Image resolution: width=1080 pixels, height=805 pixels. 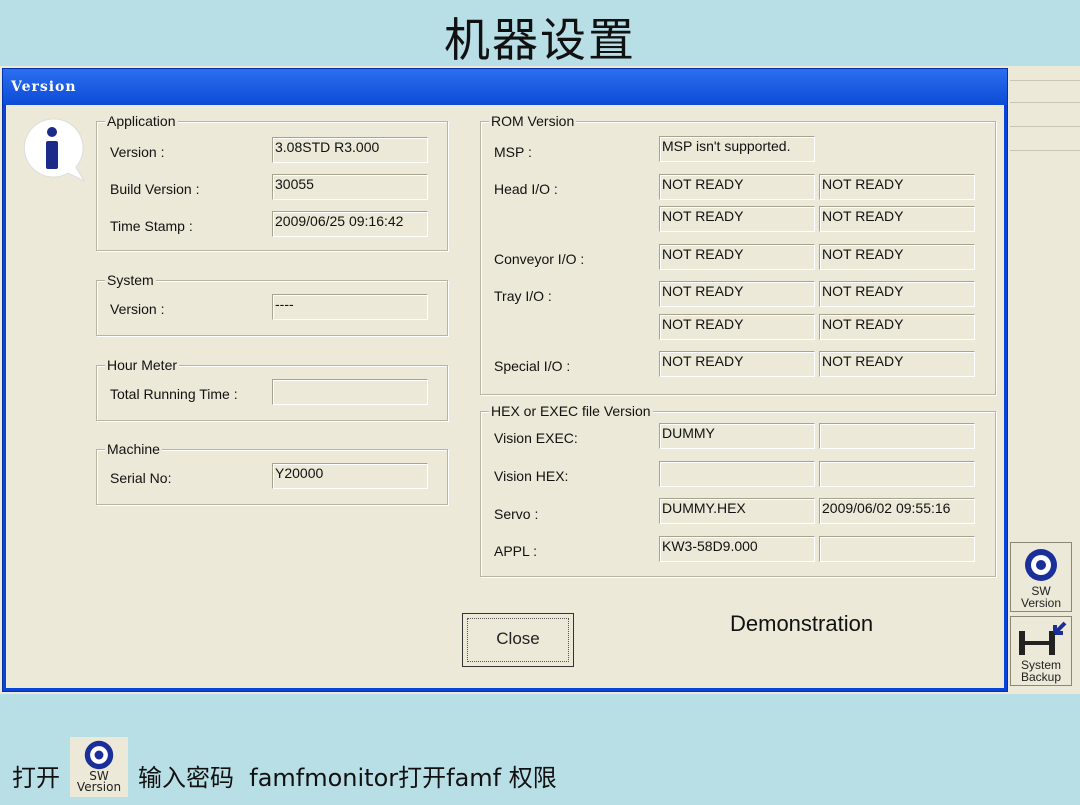 What do you see at coordinates (141, 121) in the screenshot?
I see `application-group-label: Application` at bounding box center [141, 121].